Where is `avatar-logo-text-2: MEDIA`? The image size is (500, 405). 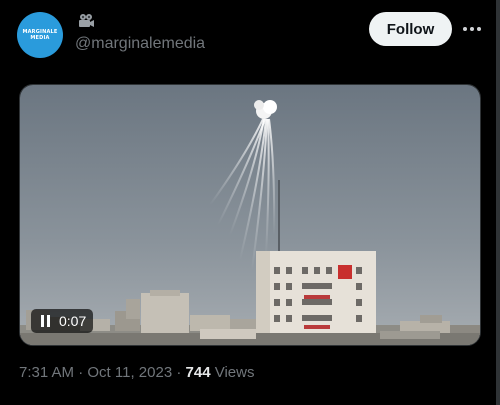
avatar-logo-text-2: MEDIA is located at coordinates (40, 38).